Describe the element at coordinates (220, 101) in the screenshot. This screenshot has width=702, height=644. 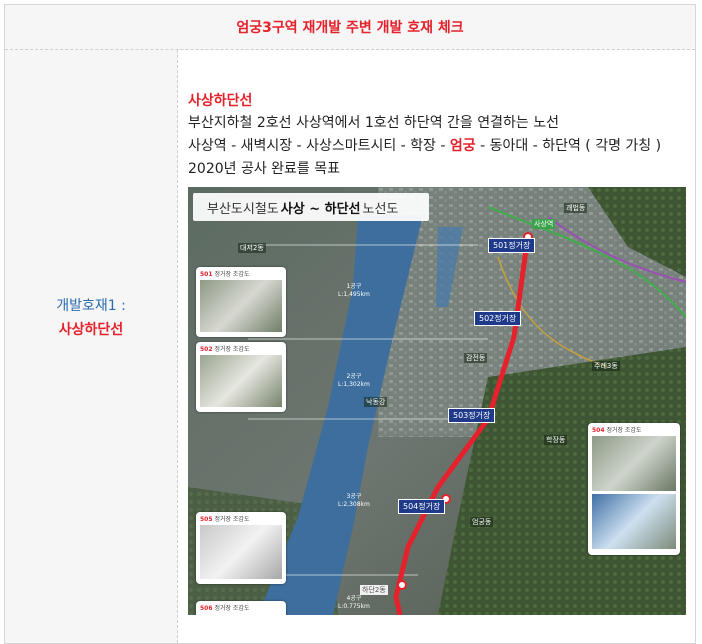
I see `content-title: 사상하단선` at that location.